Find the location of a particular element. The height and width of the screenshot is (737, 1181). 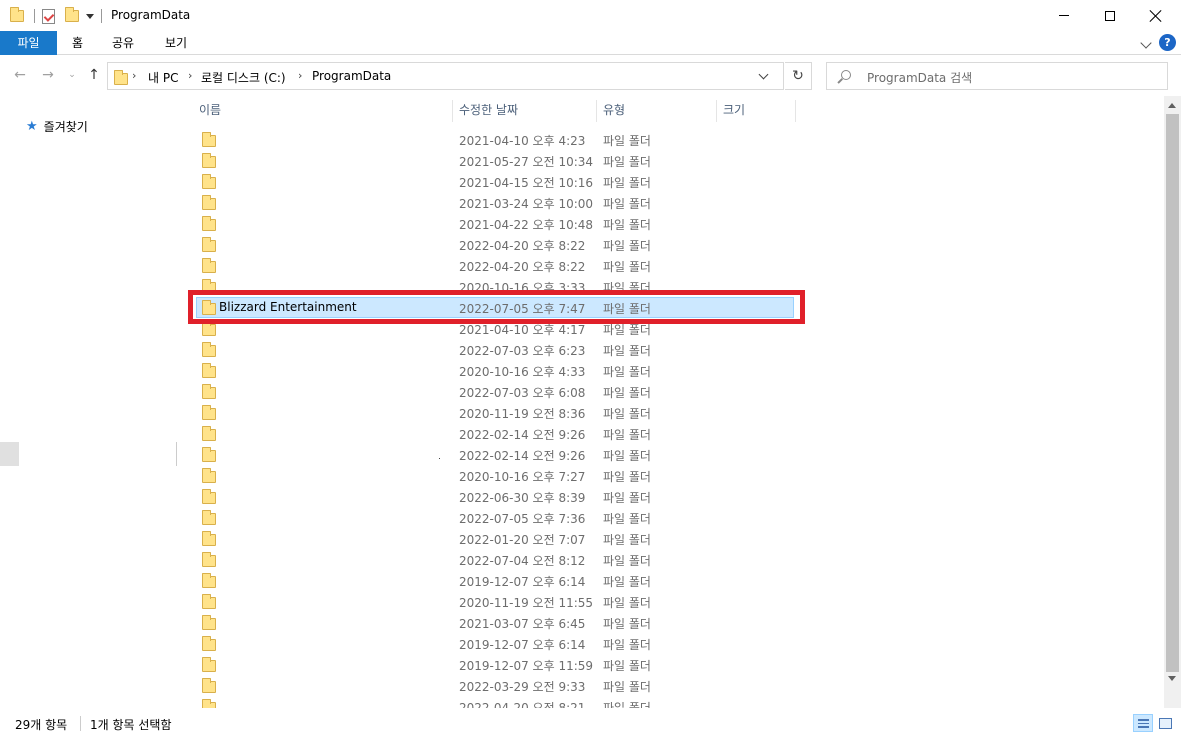

column-header-size: 크기 is located at coordinates (734, 112).